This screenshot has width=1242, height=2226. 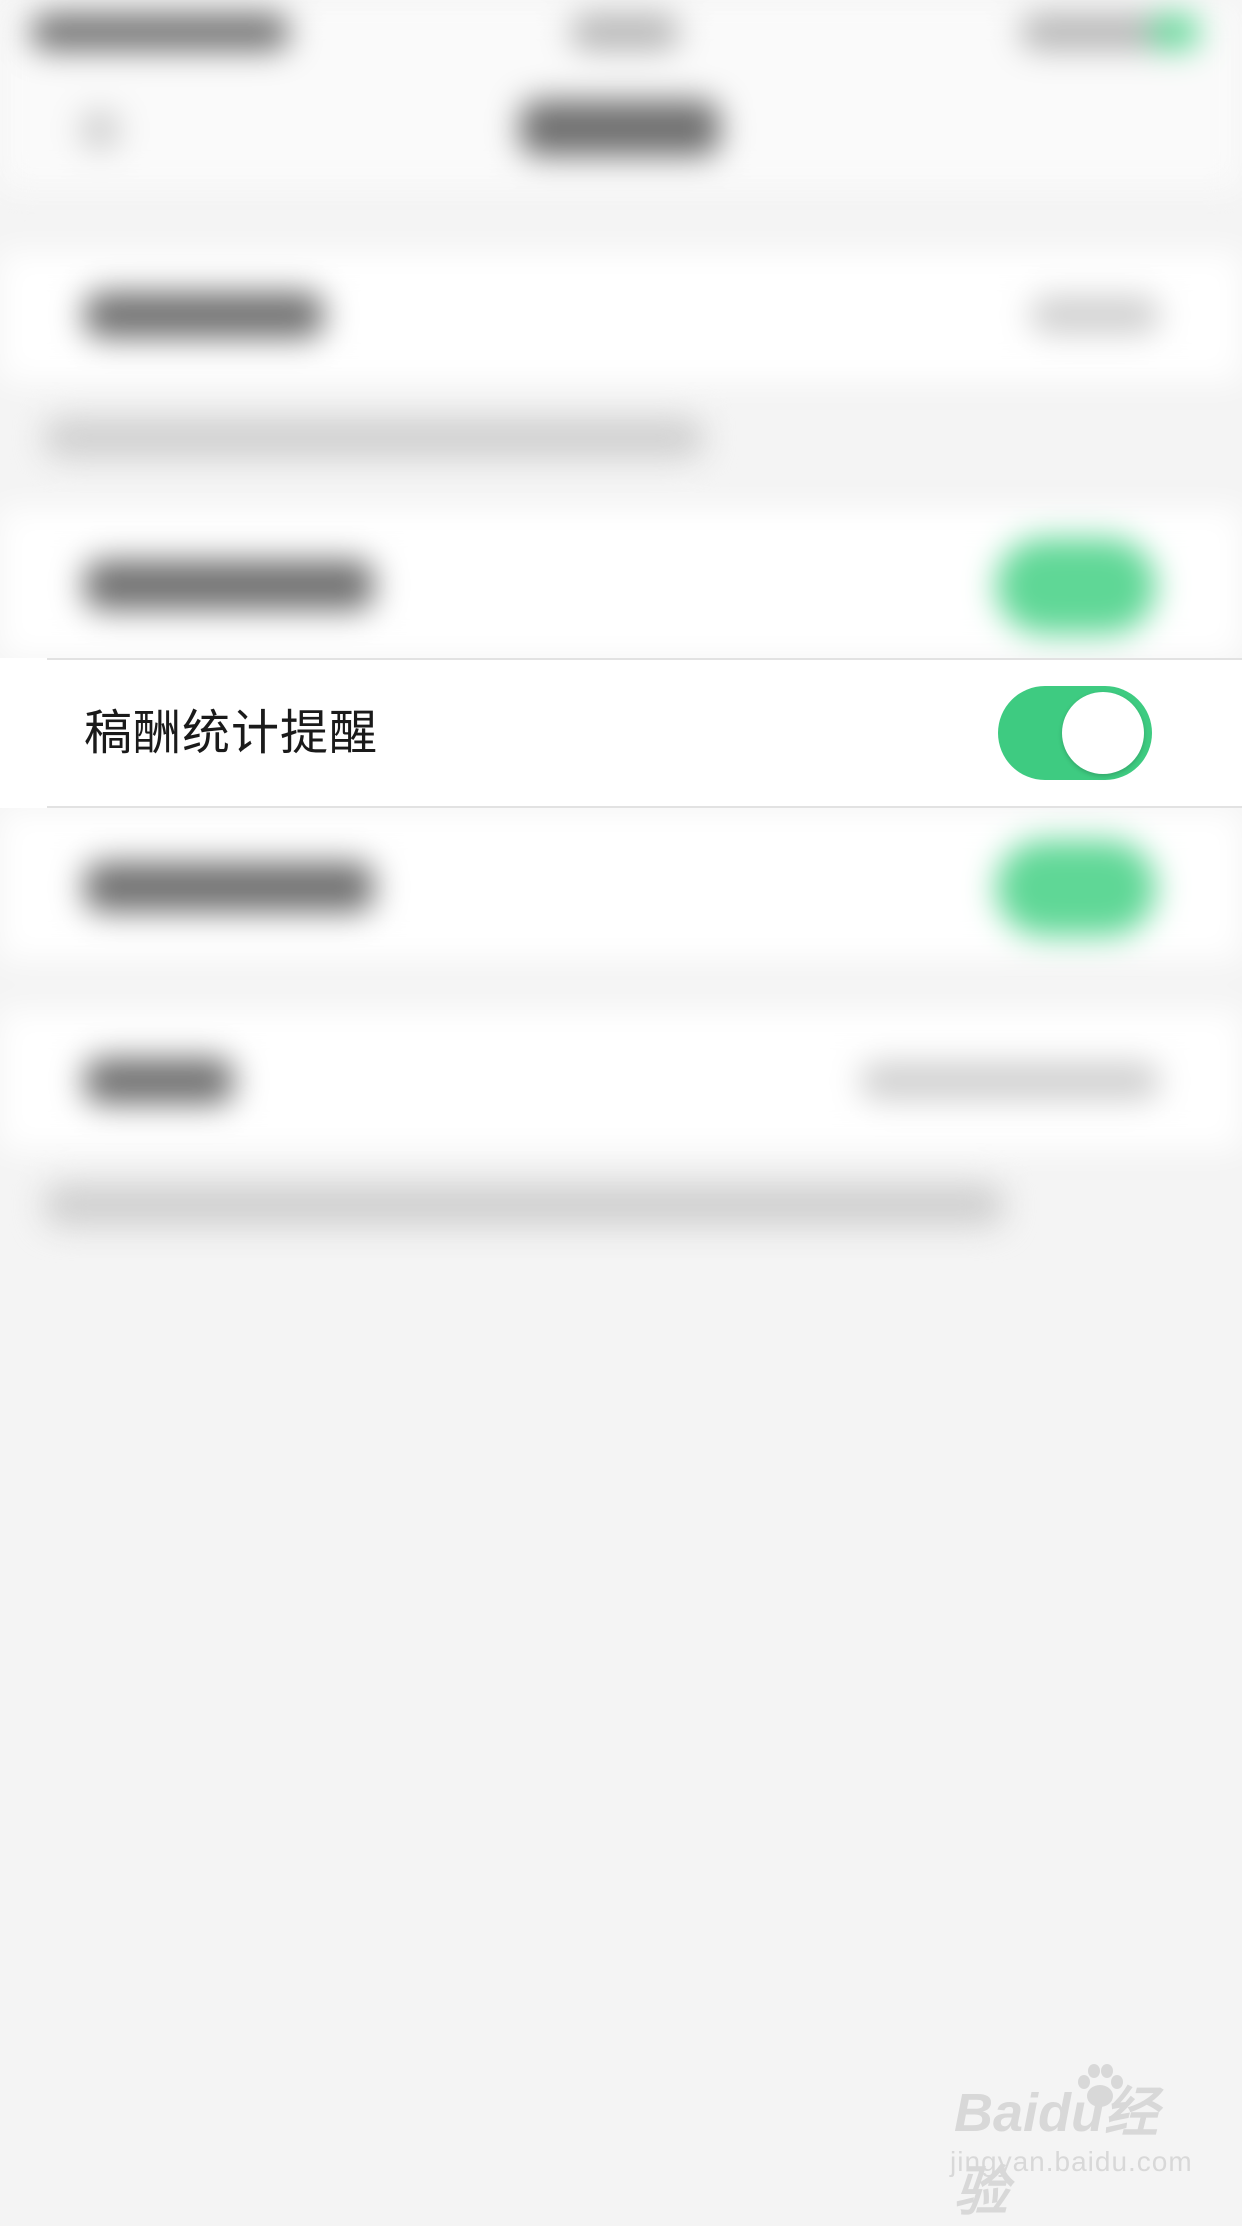 I want to click on navigation-bar, so click(x=621, y=95).